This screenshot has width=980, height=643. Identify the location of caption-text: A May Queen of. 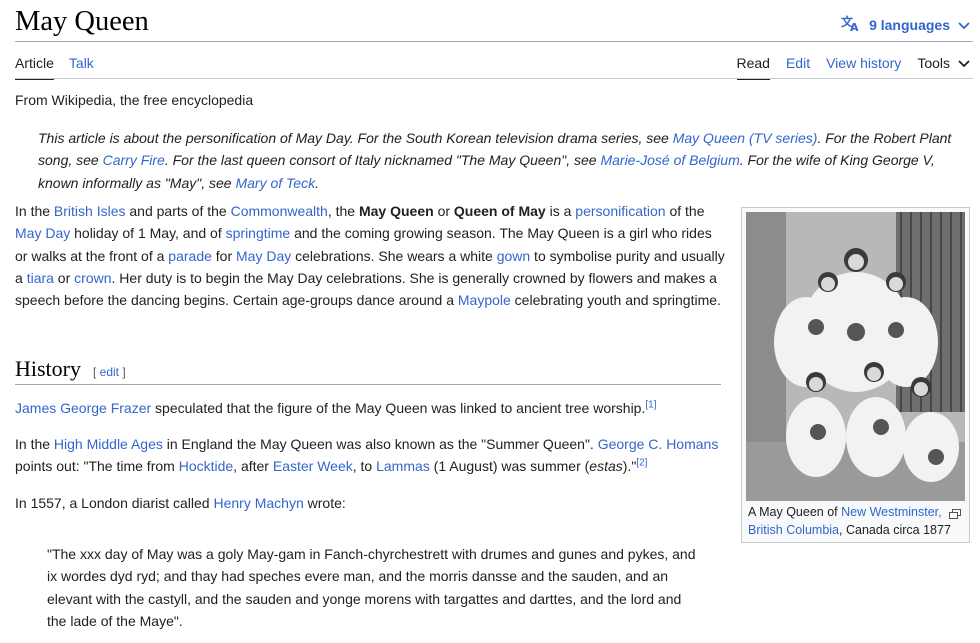
(795, 512).